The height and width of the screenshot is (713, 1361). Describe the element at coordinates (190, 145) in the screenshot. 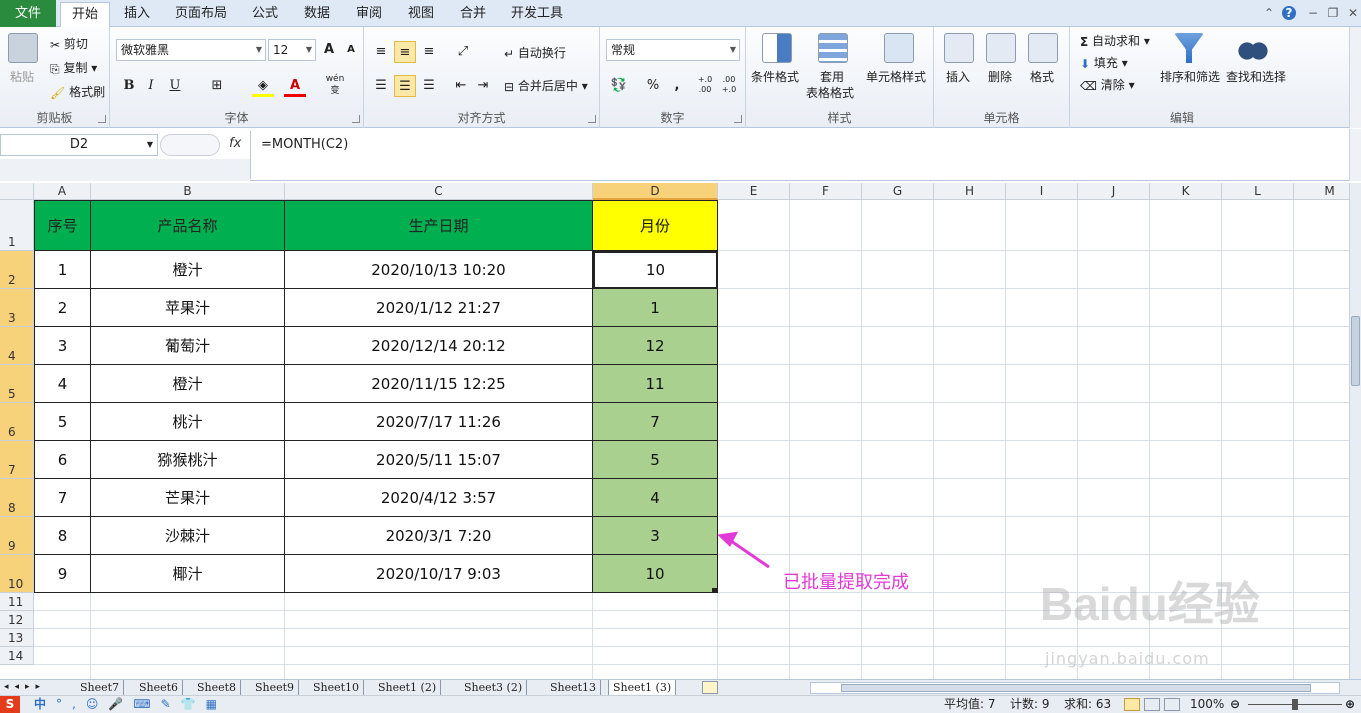

I see `formula-controls` at that location.